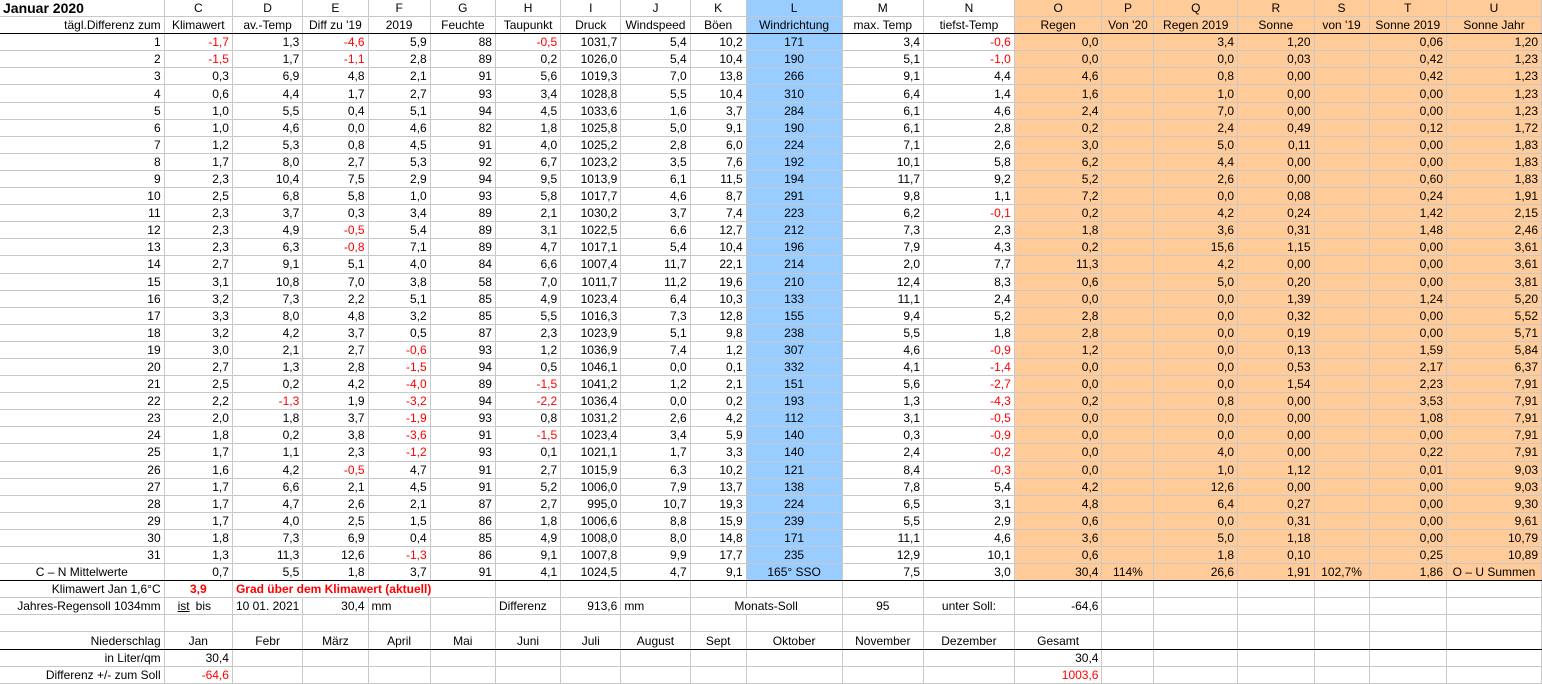 This screenshot has height=684, width=1542. What do you see at coordinates (1276, 470) in the screenshot?
I see `data-cell: 1,12` at bounding box center [1276, 470].